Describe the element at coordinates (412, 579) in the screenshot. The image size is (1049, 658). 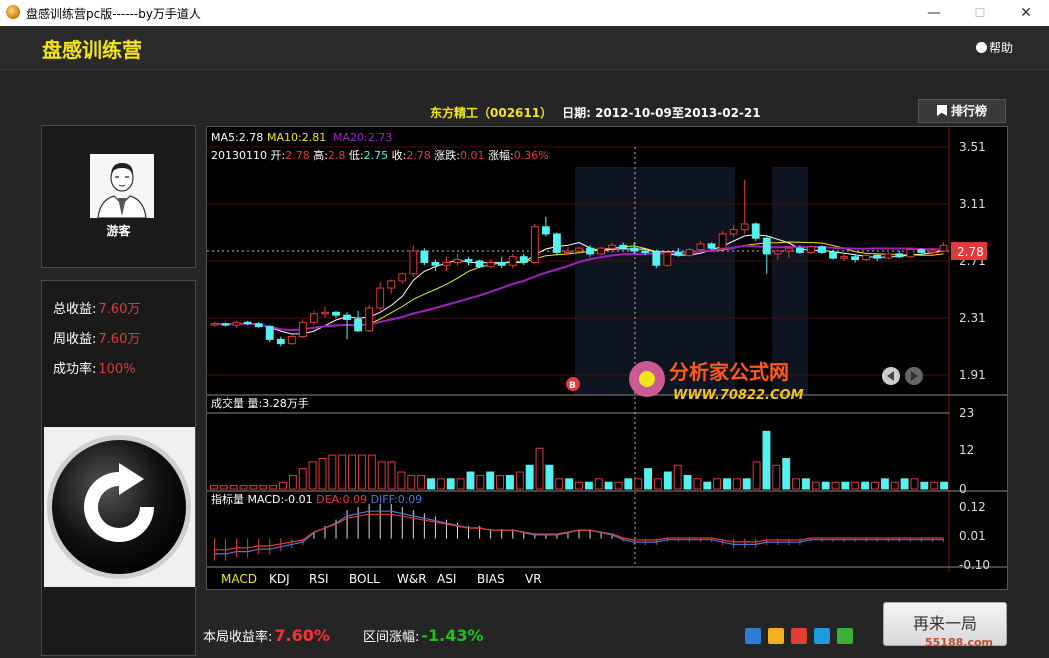
I see `indicator-tab: W&R` at that location.